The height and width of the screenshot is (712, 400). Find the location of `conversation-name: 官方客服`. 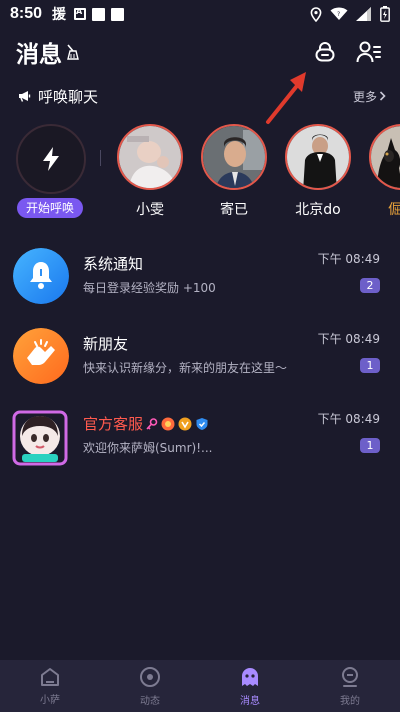

conversation-name: 官方客服 is located at coordinates (113, 424).